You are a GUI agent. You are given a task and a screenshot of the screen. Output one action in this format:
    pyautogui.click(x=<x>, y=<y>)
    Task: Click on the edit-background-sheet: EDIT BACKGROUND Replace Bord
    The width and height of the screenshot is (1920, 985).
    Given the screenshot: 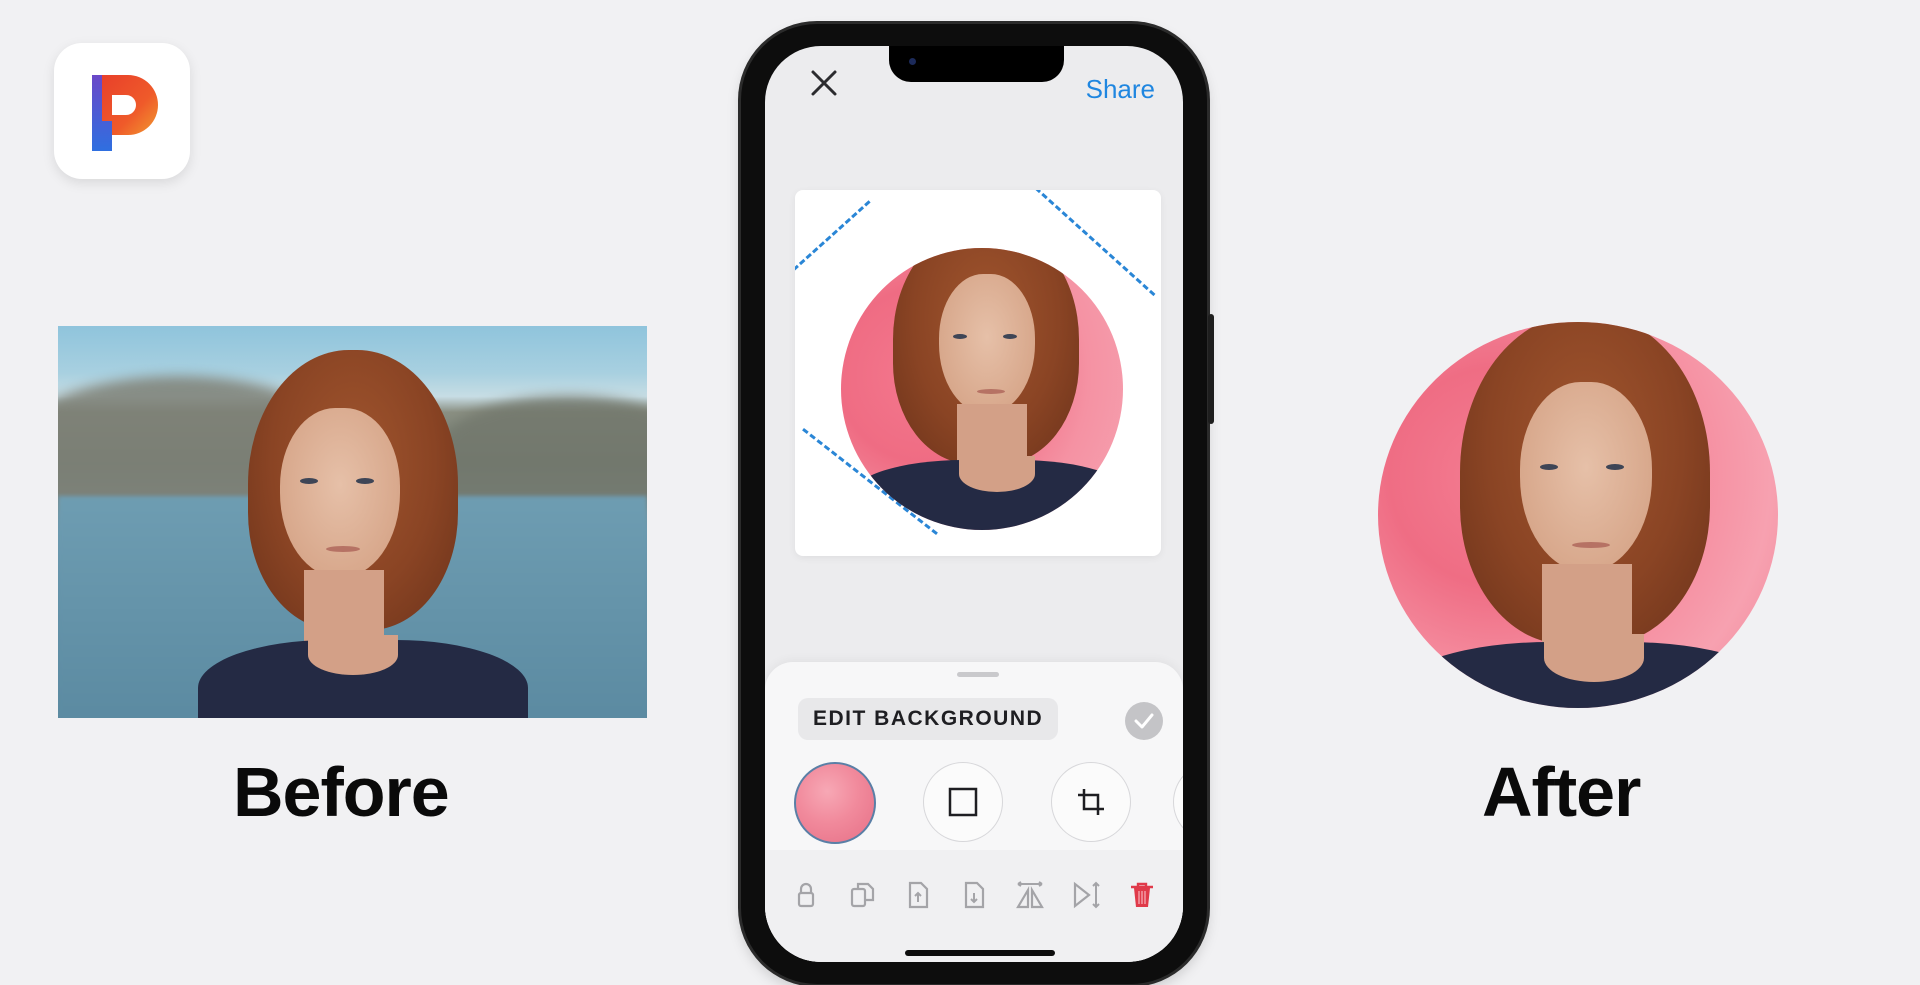 What is the action you would take?
    pyautogui.click(x=974, y=812)
    